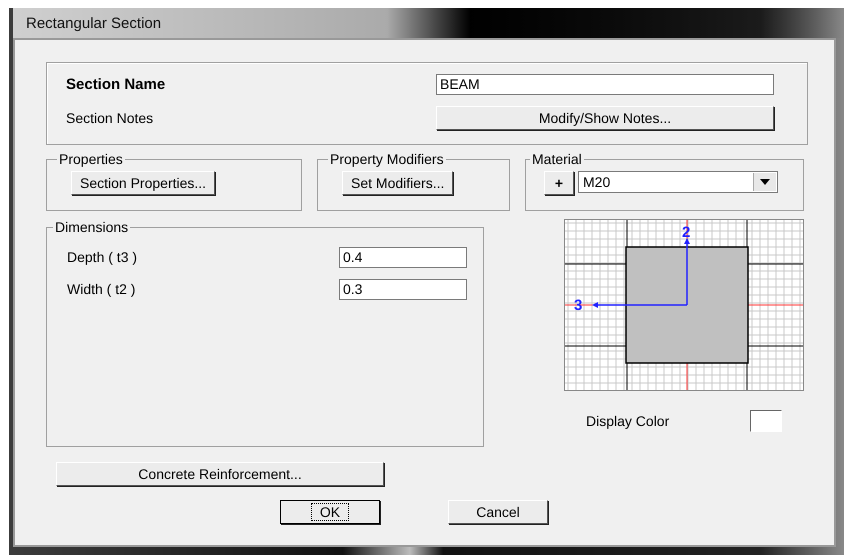 The height and width of the screenshot is (555, 844). Describe the element at coordinates (116, 84) in the screenshot. I see `section-name-label: Section Name` at that location.